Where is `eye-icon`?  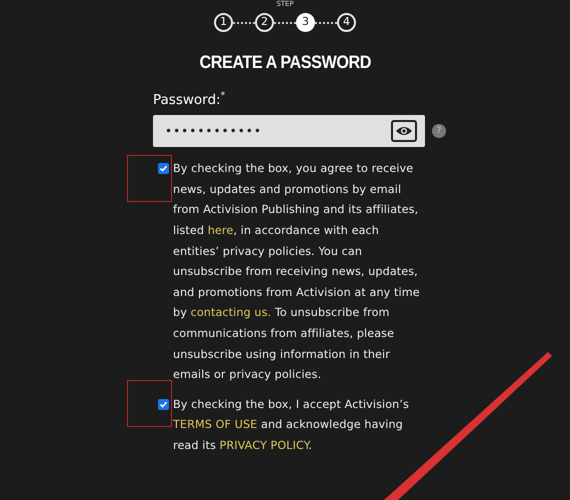
eye-icon is located at coordinates (404, 131).